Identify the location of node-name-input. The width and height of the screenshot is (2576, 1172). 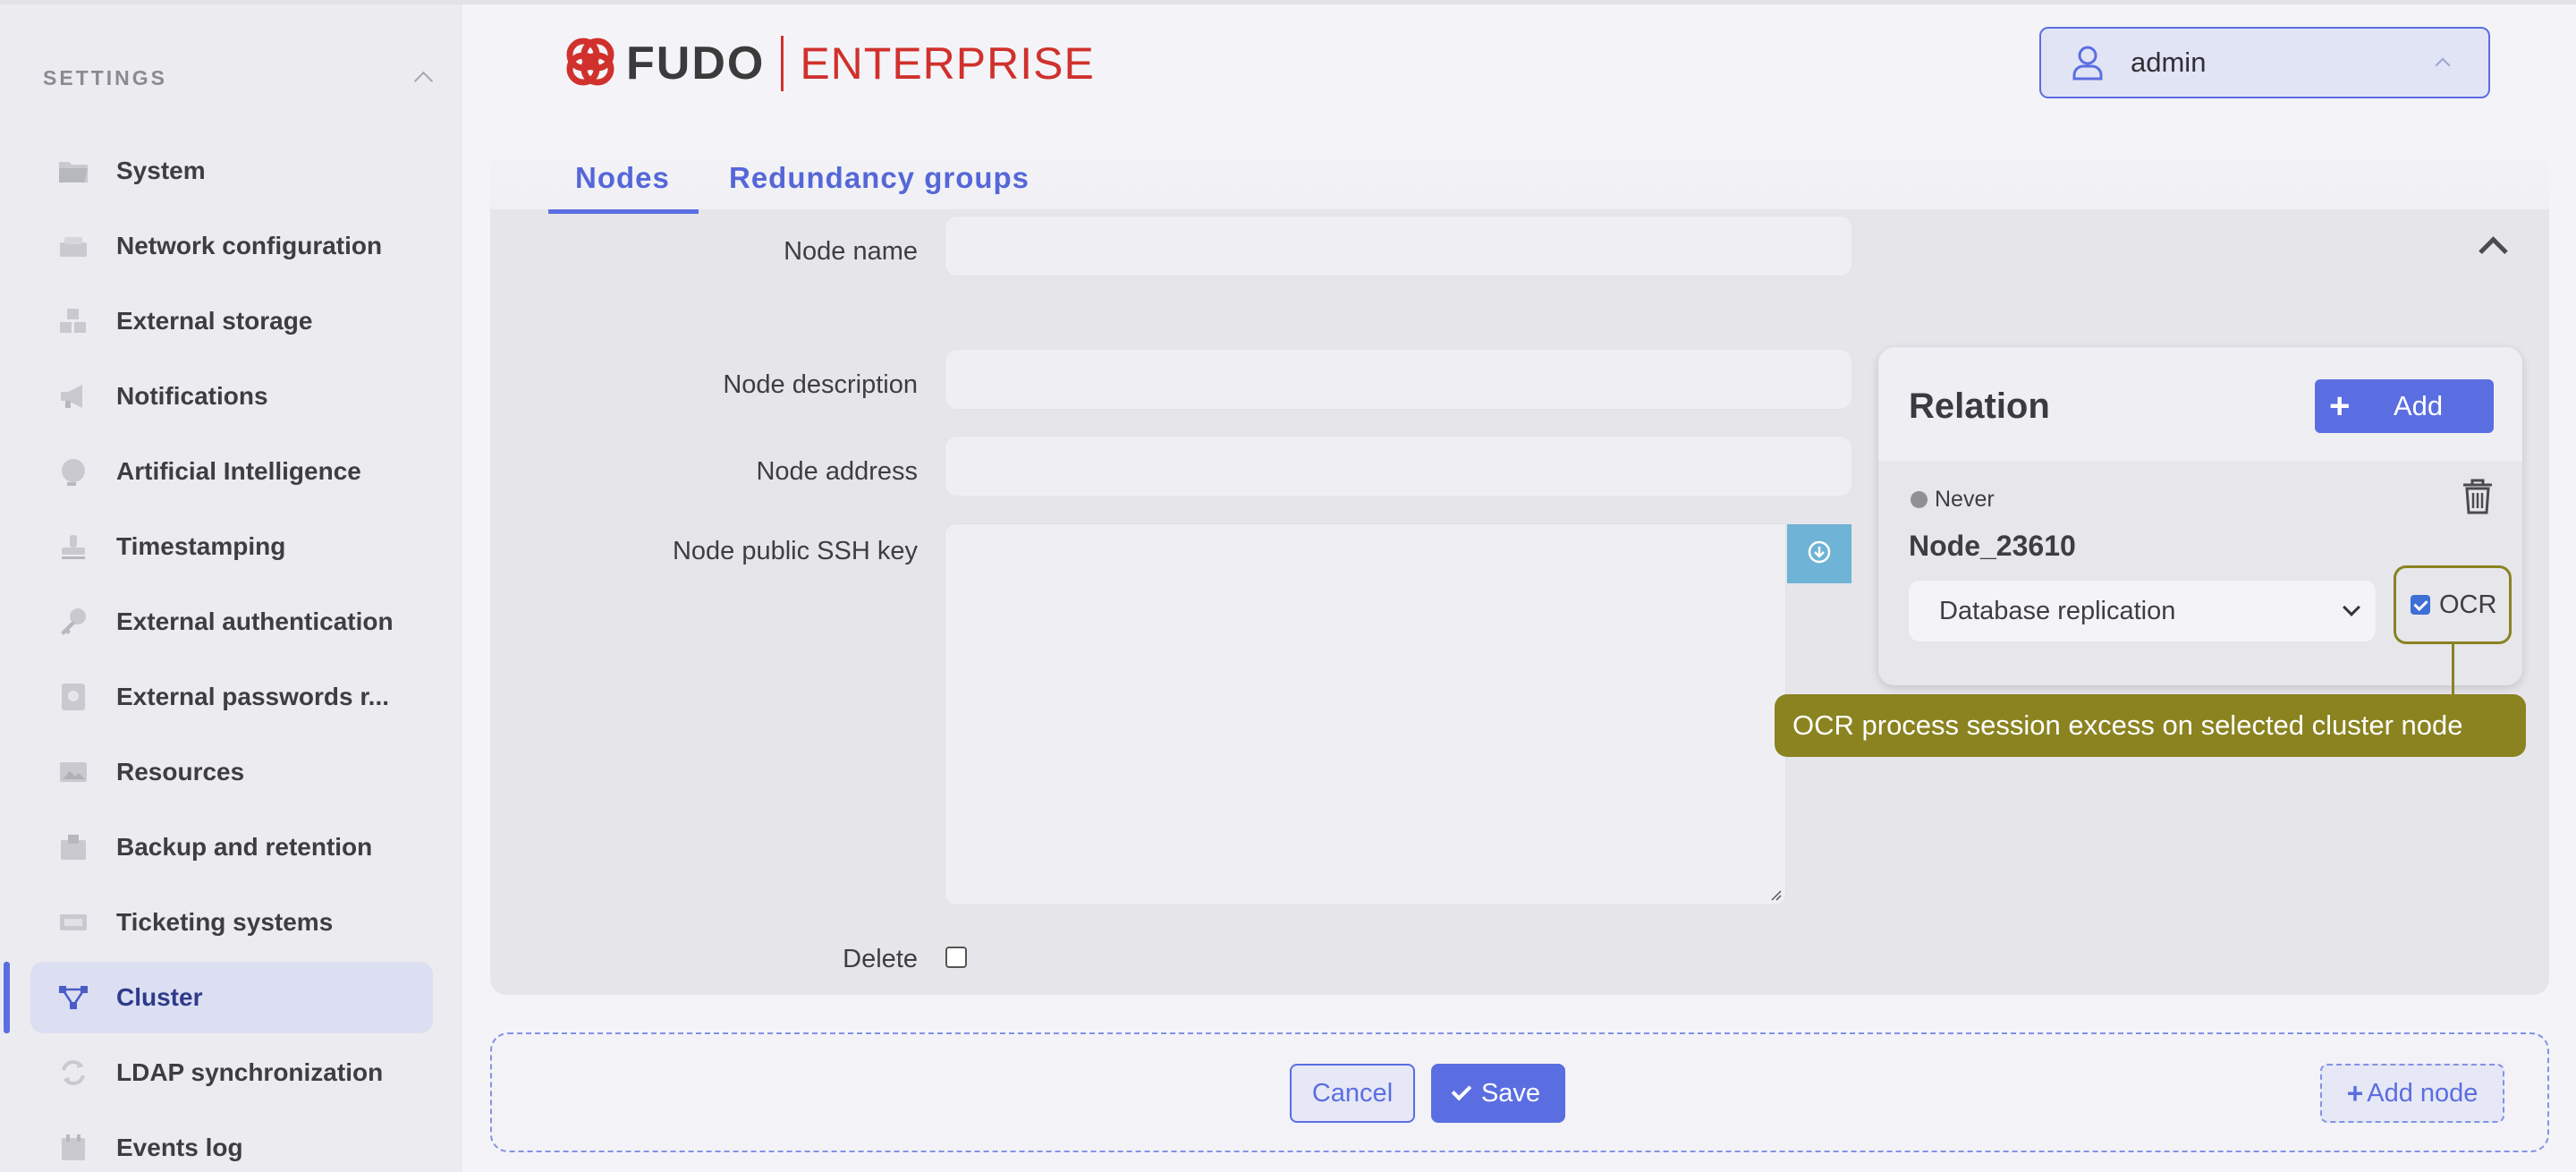
(1398, 246).